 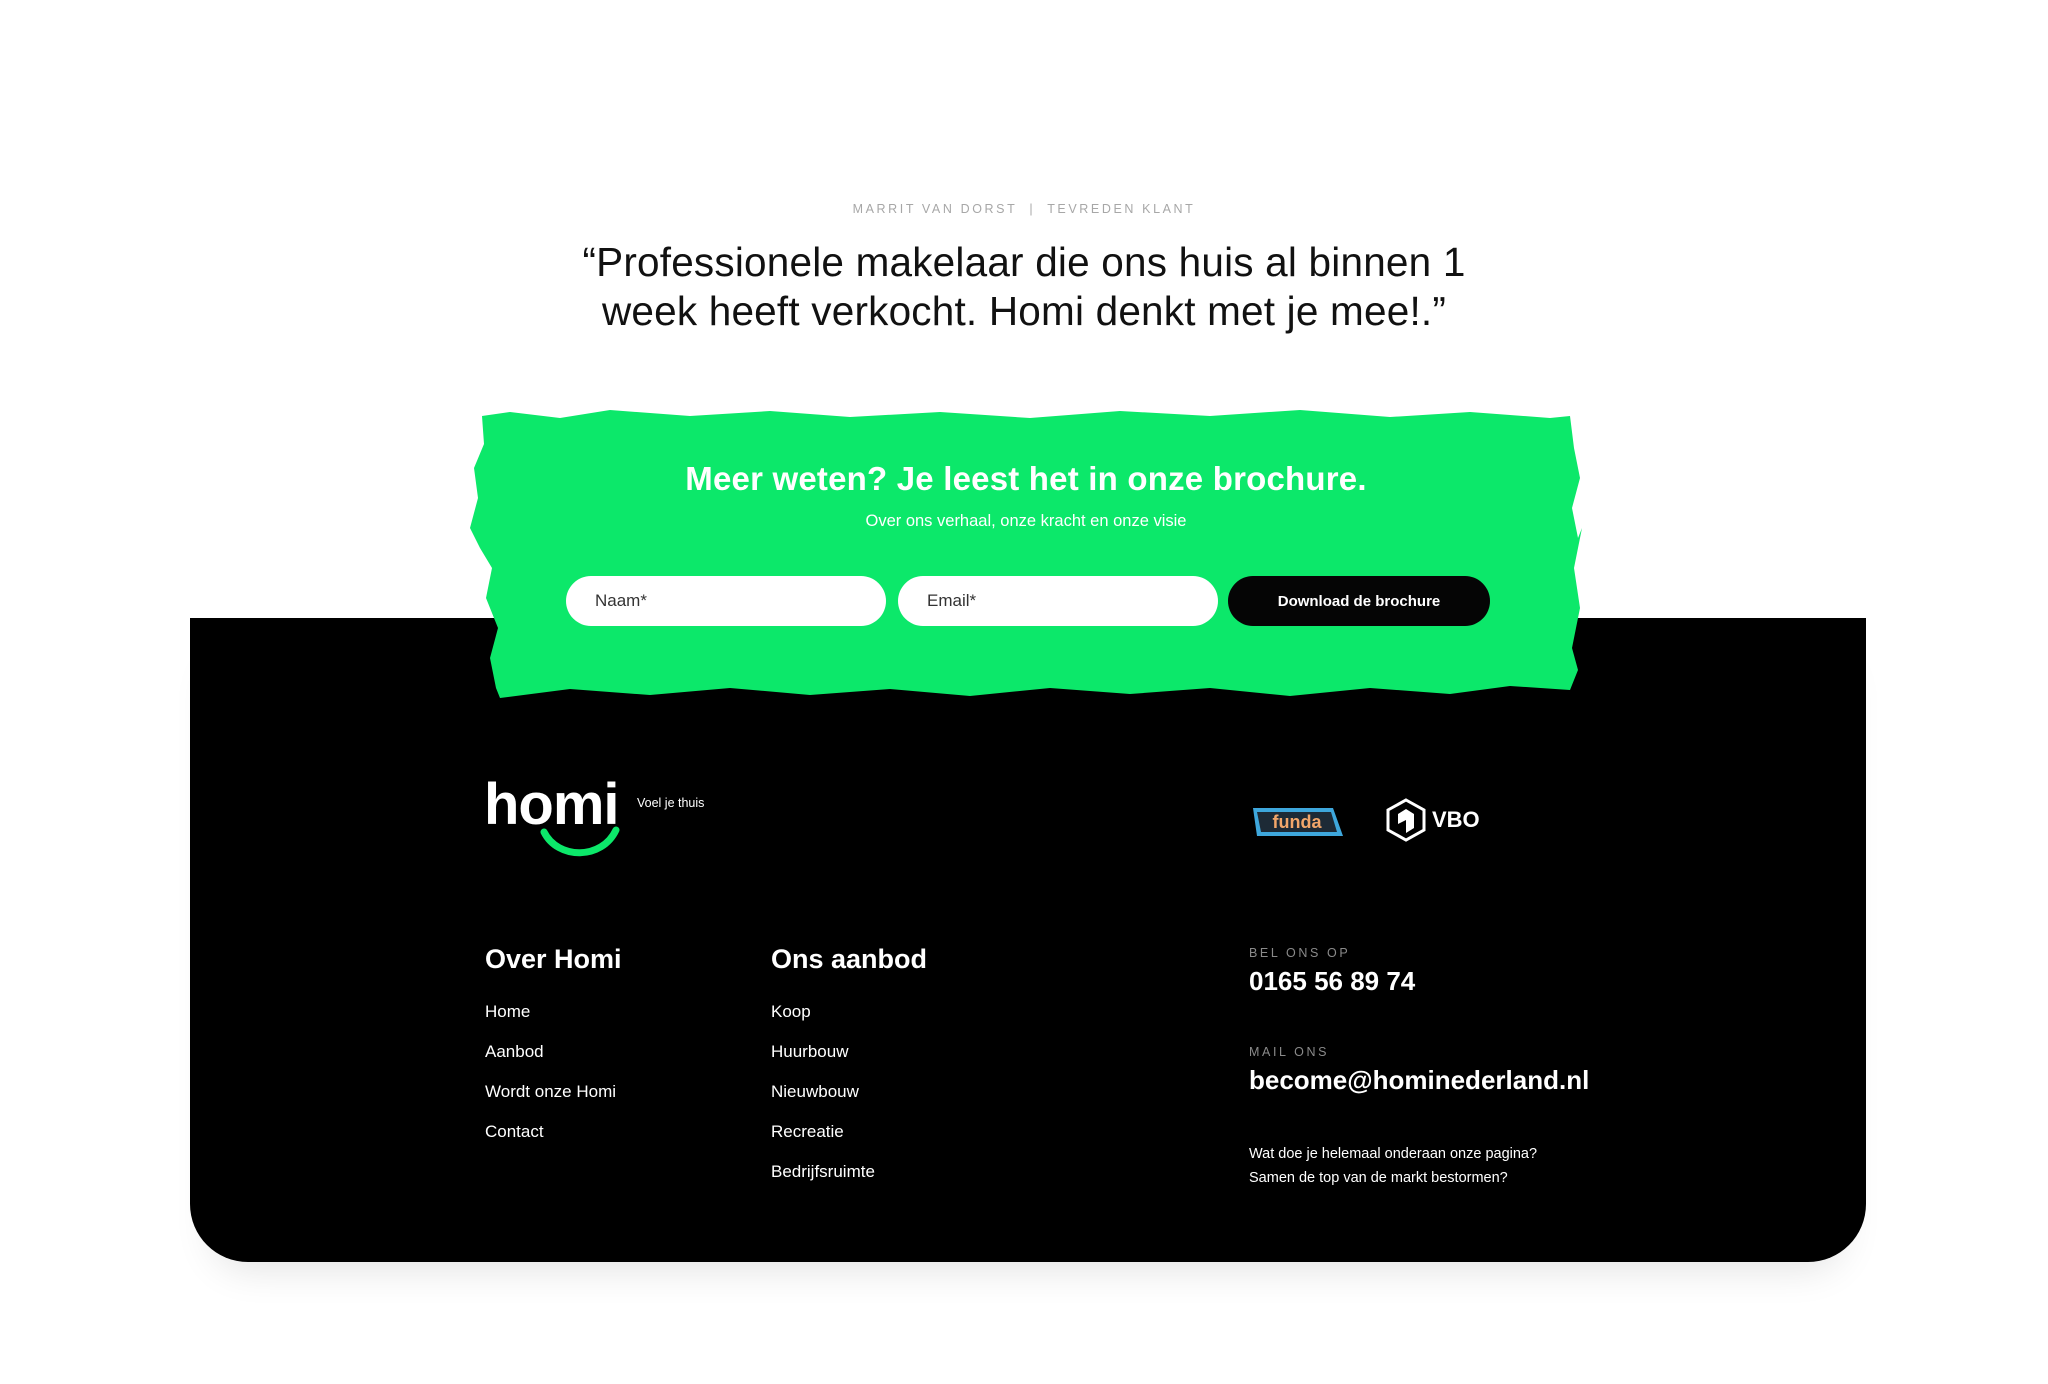 What do you see at coordinates (823, 1061) in the screenshot?
I see `footer-link-huurbouw: Huurbouw` at bounding box center [823, 1061].